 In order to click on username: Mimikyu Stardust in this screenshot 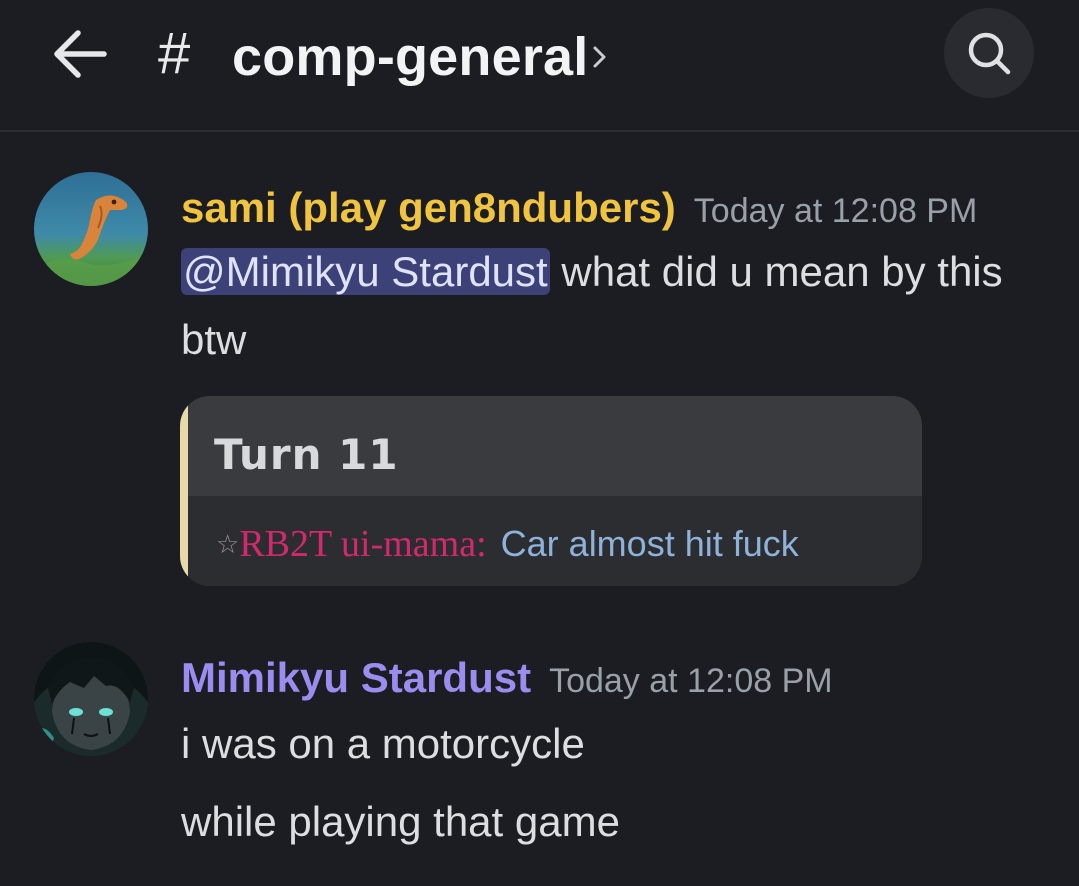, I will do `click(356, 677)`.